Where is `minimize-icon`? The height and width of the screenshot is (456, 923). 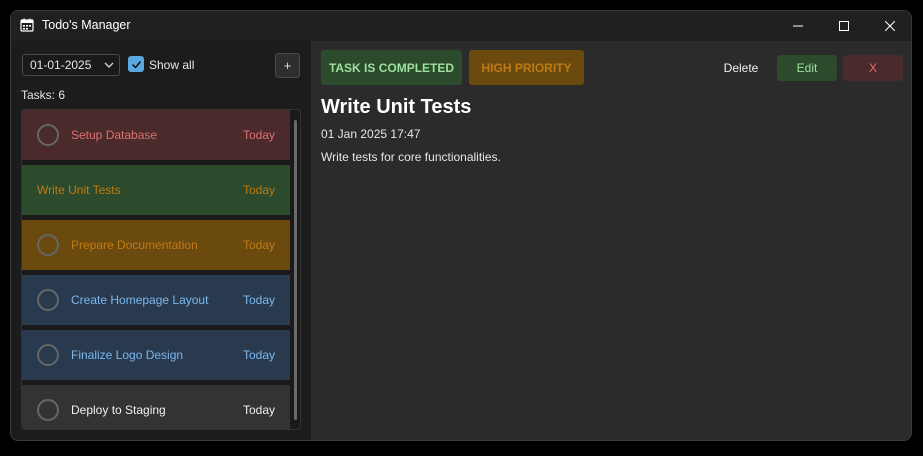
minimize-icon is located at coordinates (798, 26).